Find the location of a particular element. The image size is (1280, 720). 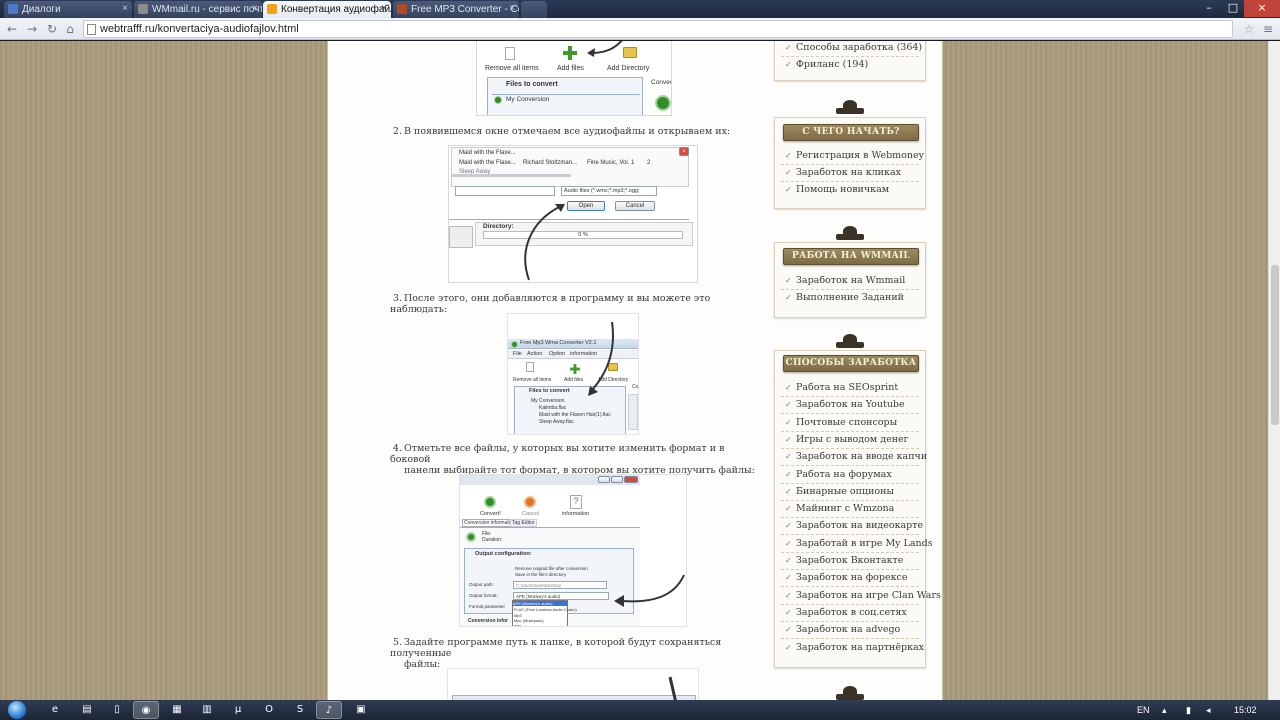

vertical-scrollbar is located at coordinates (1274, 370).